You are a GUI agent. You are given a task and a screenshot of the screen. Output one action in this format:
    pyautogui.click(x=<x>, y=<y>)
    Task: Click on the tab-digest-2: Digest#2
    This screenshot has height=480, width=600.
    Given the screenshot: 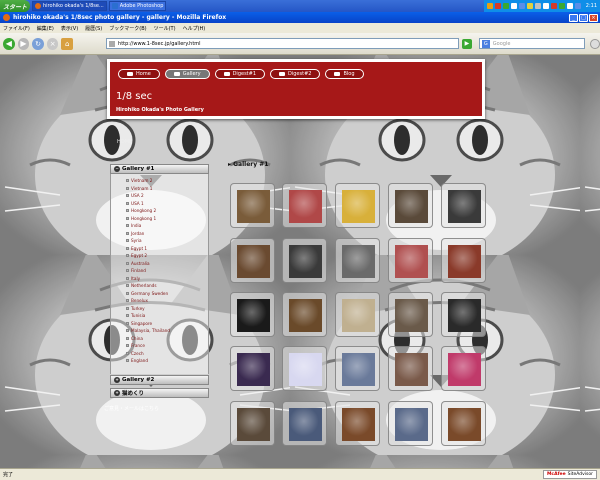 What is the action you would take?
    pyautogui.click(x=295, y=74)
    